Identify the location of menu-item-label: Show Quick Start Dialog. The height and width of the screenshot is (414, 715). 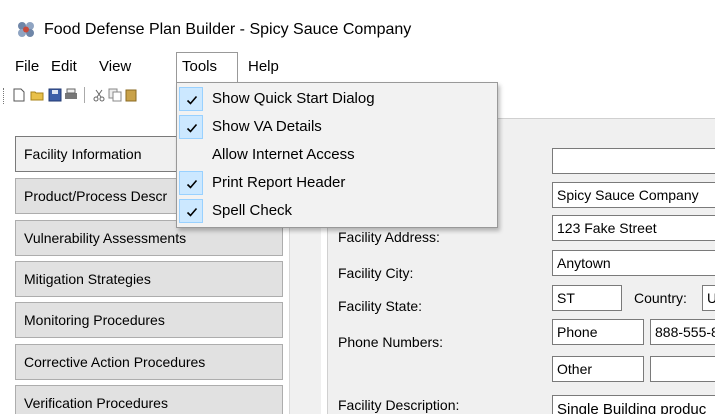
(293, 98).